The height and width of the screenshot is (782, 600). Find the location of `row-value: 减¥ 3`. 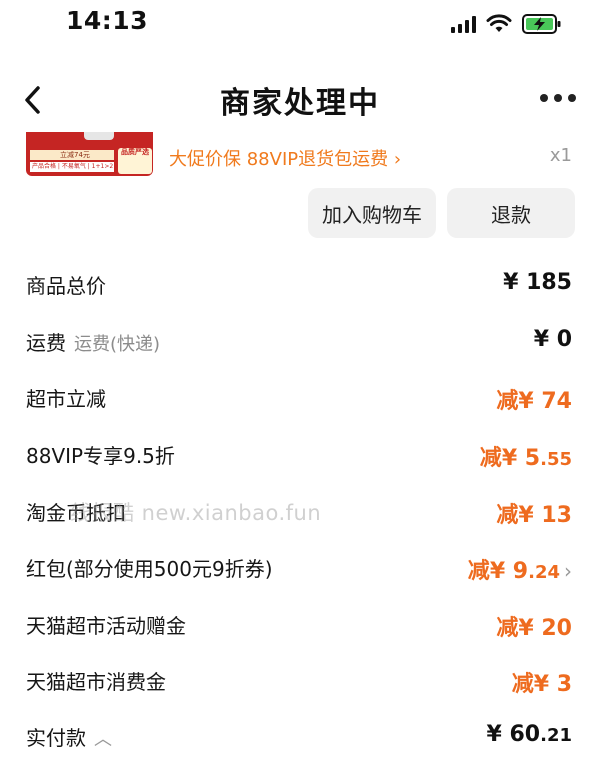

row-value: 减¥ 3 is located at coordinates (541, 684).